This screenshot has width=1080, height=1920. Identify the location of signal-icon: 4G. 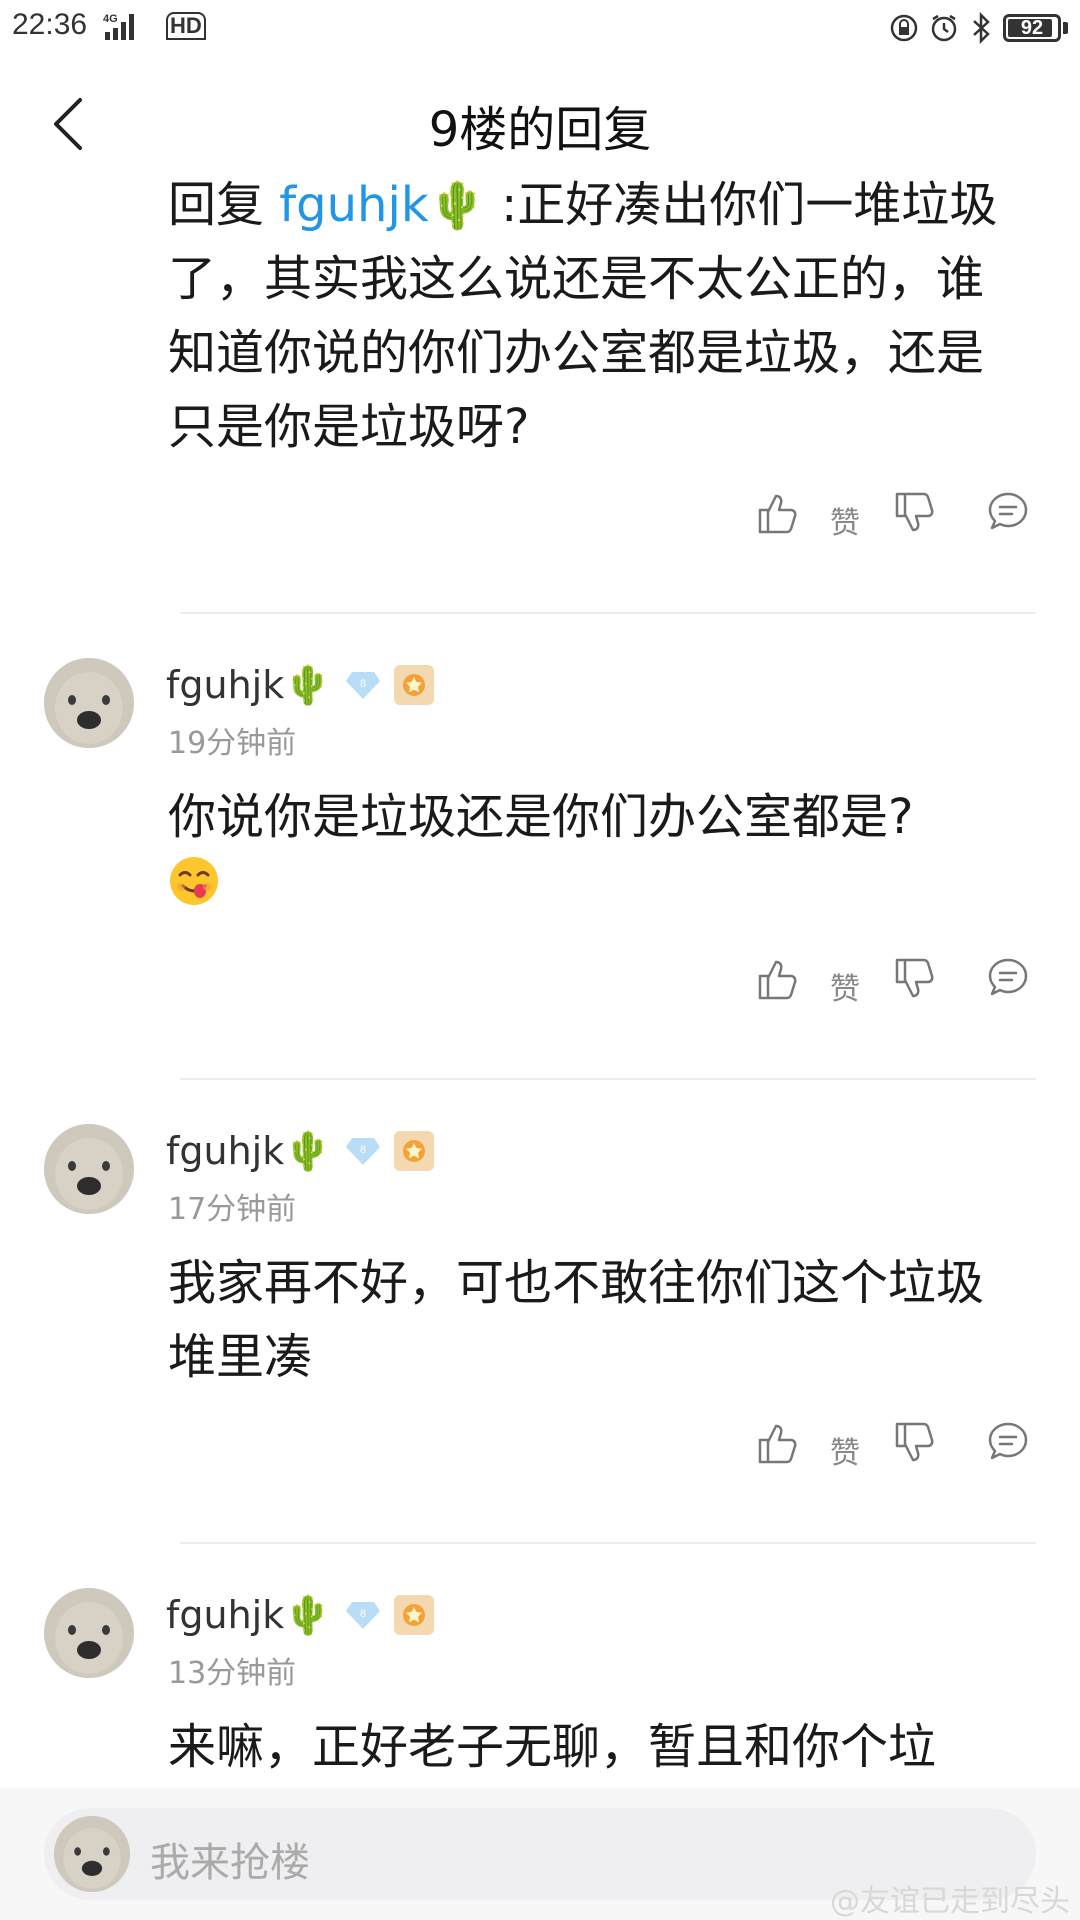
(118, 26).